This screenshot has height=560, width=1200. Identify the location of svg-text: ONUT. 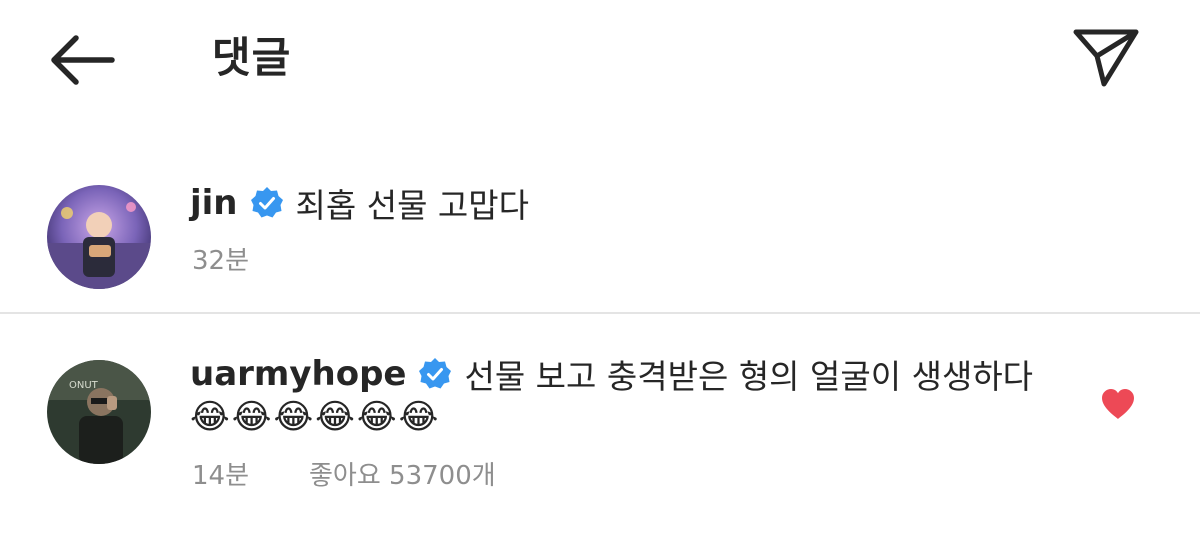
(84, 385).